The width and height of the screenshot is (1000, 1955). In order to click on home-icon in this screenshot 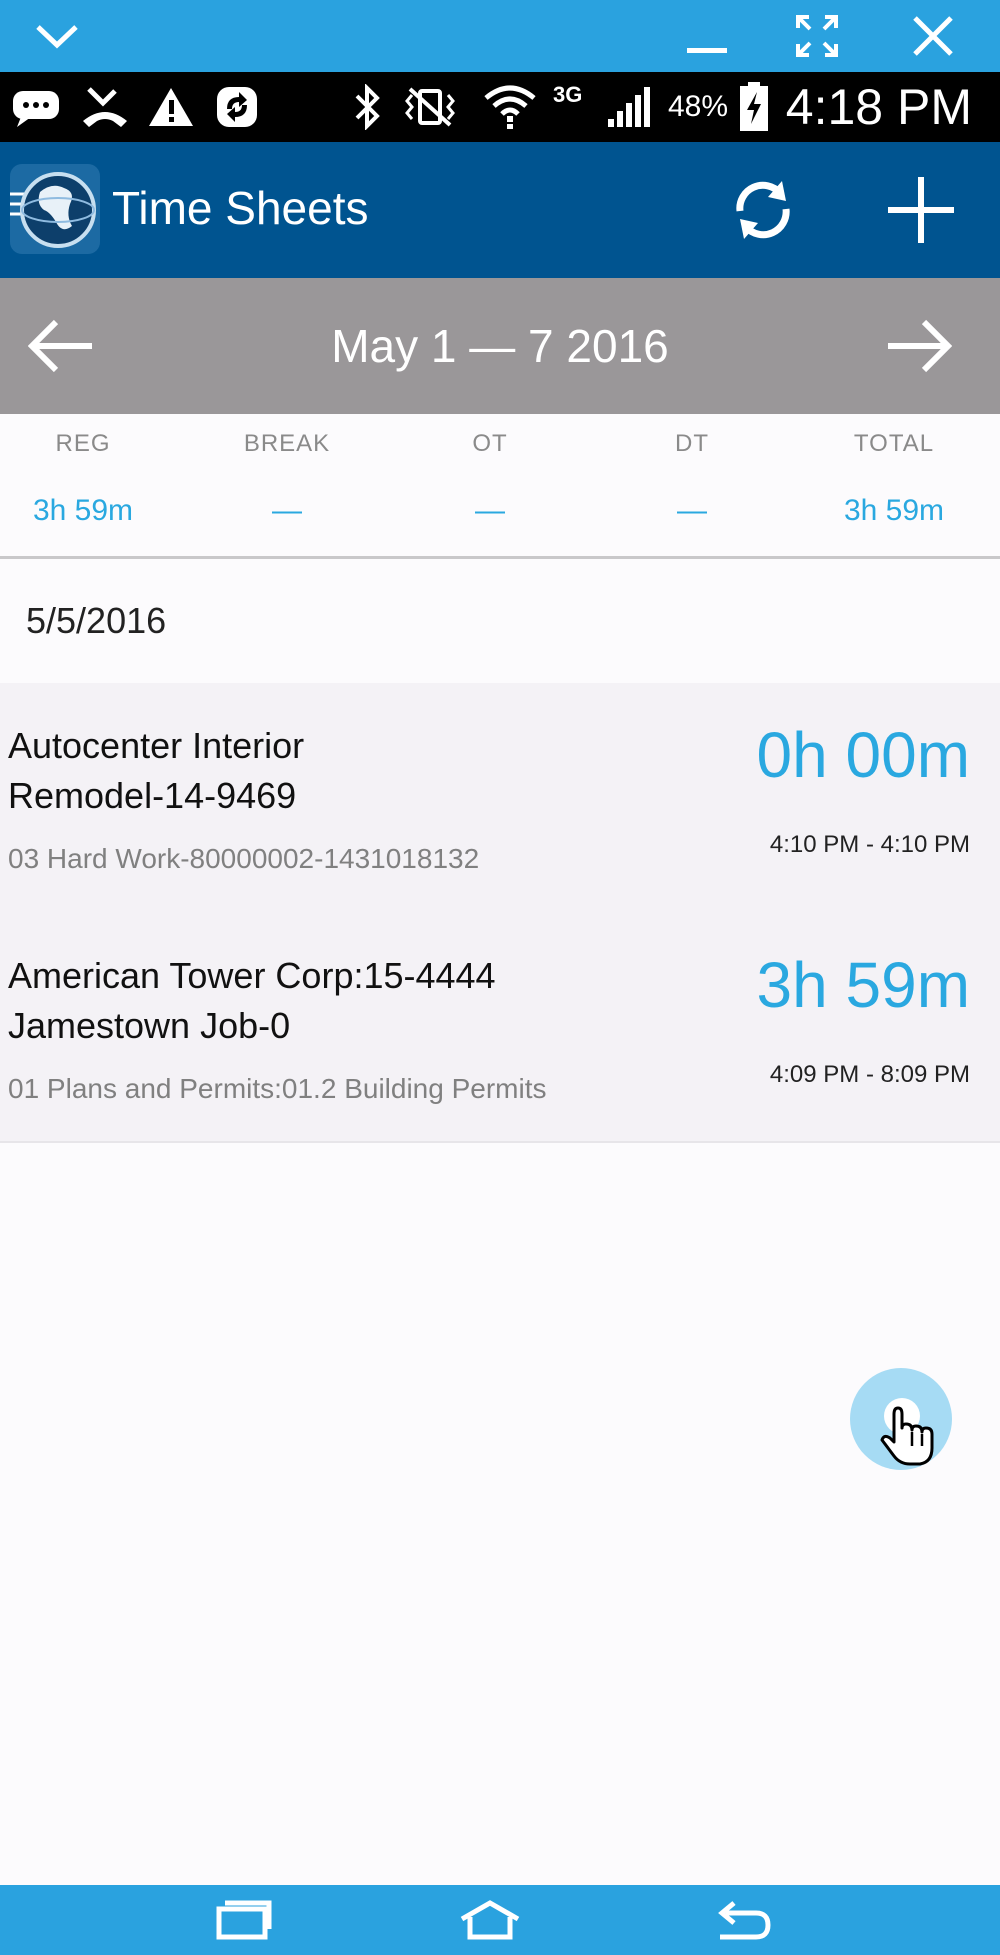, I will do `click(490, 1920)`.